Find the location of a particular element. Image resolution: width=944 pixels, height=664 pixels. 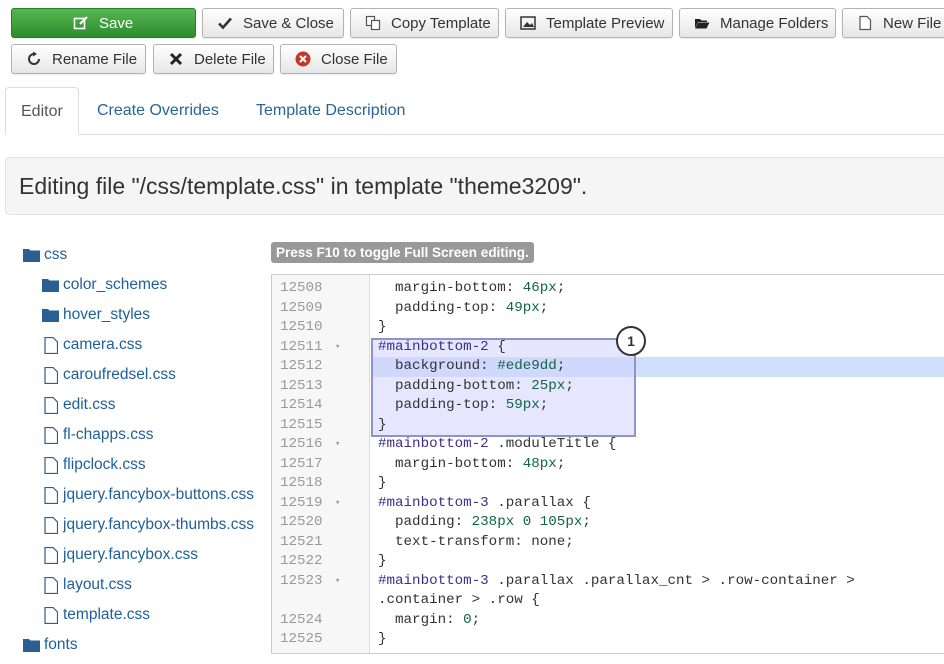

new-file-label: New File is located at coordinates (912, 23).